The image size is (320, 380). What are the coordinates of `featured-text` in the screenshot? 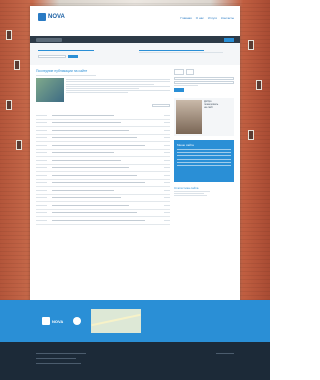 It's located at (118, 90).